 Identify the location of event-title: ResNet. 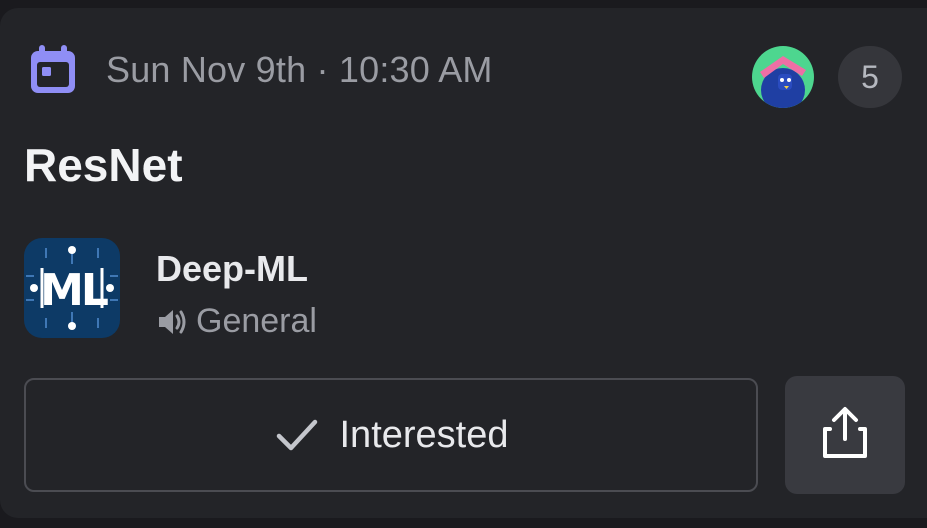
(103, 165).